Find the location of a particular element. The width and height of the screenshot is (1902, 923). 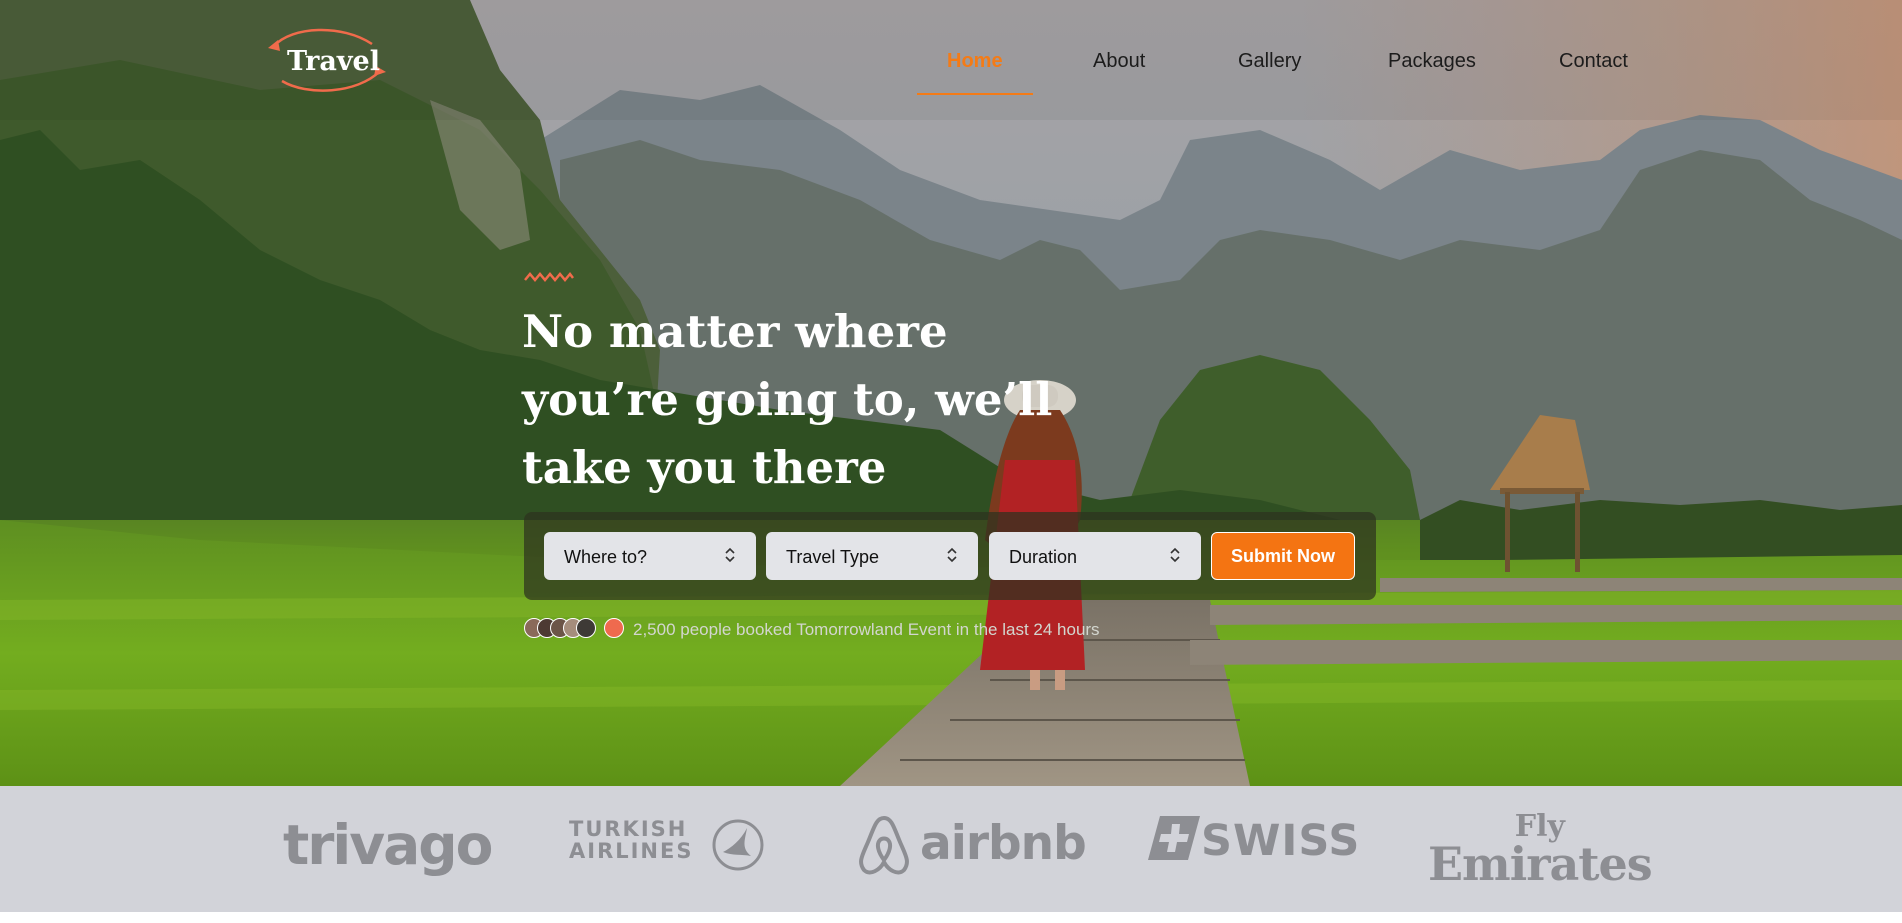

turkish-airlines-logo: TURKISH AIRLINES is located at coordinates (666, 844).